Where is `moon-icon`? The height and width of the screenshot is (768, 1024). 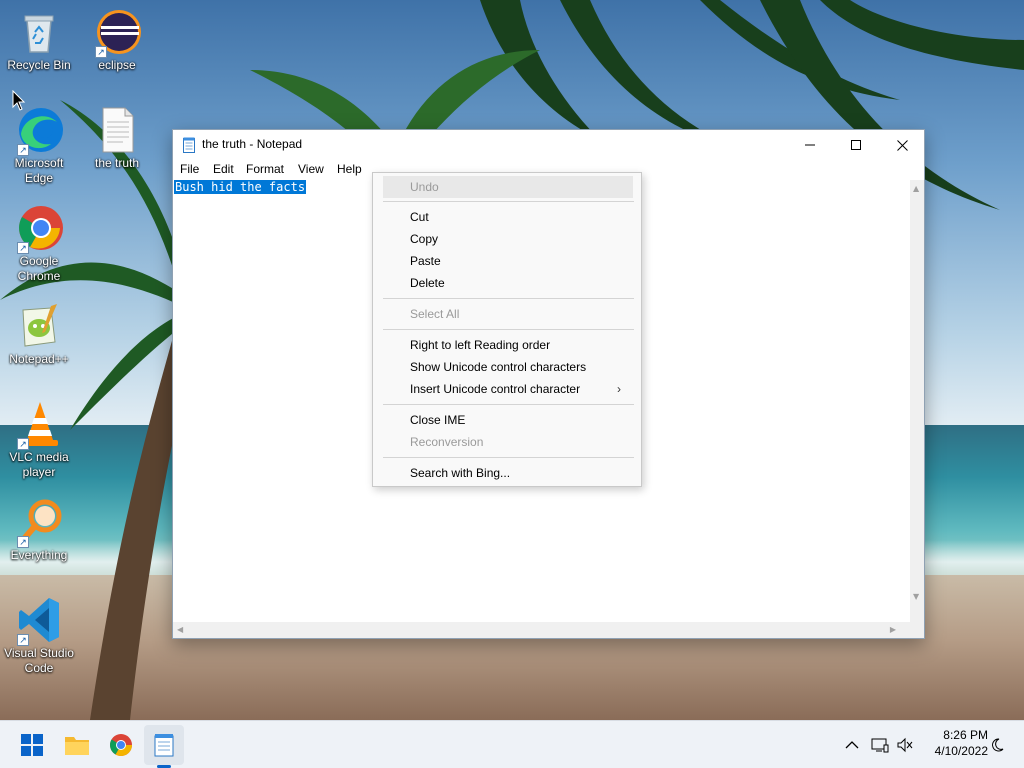 moon-icon is located at coordinates (998, 745).